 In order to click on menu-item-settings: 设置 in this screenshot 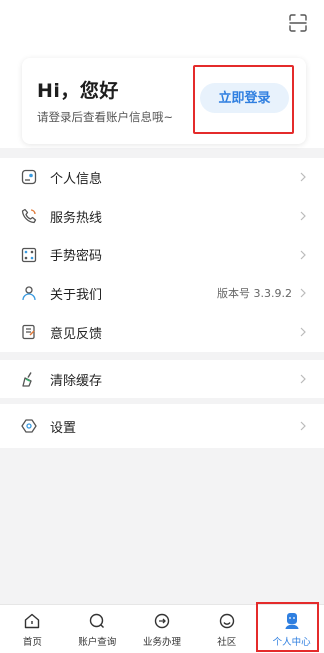, I will do `click(162, 426)`.